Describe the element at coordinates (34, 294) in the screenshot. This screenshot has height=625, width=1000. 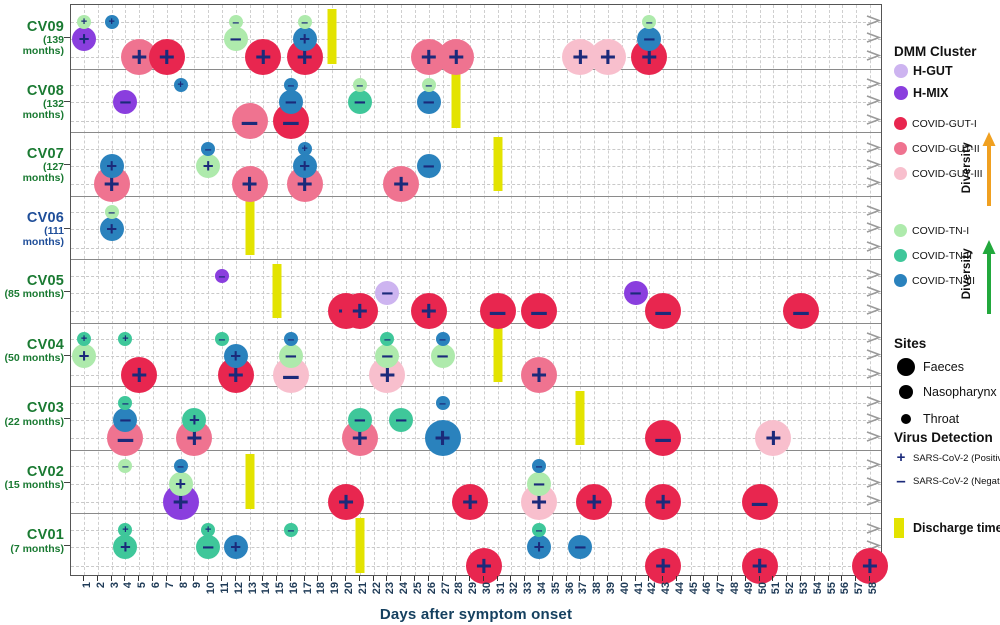
I see `patient-age: (85 months)` at that location.